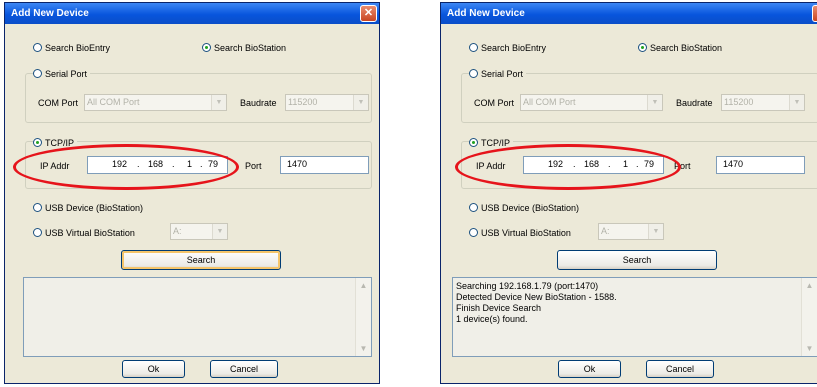  Describe the element at coordinates (197, 317) in the screenshot. I see `search-log: ▲ ▼` at that location.